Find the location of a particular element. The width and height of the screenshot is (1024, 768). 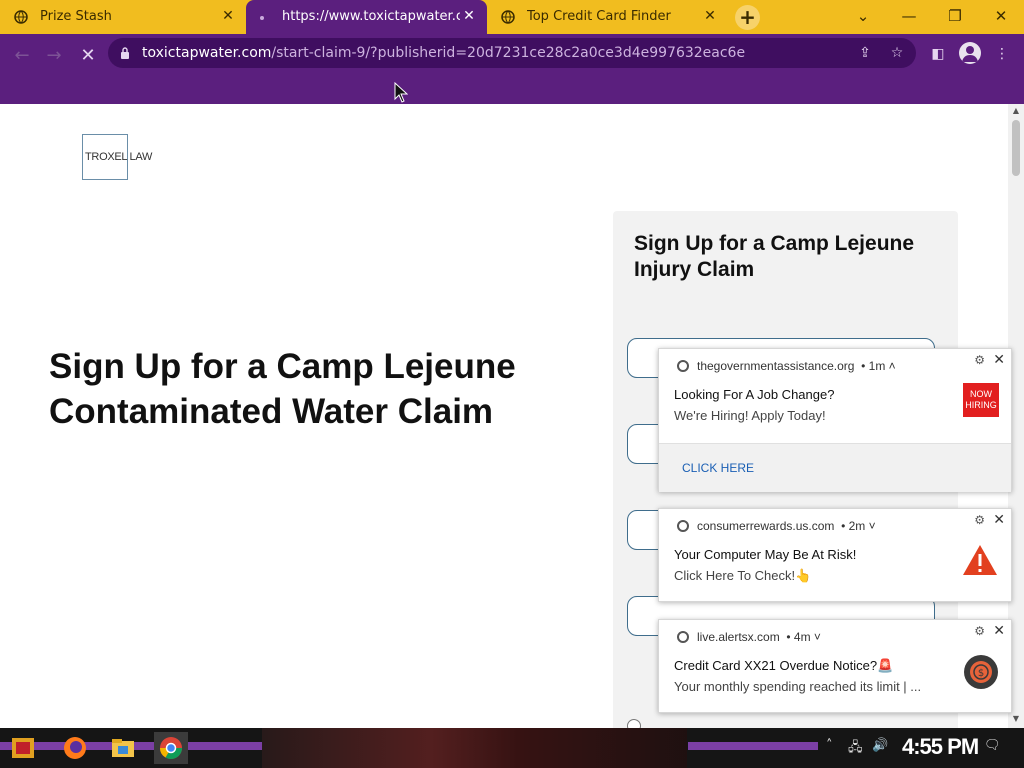

source-domain: live.alertsx.com is located at coordinates (738, 637).